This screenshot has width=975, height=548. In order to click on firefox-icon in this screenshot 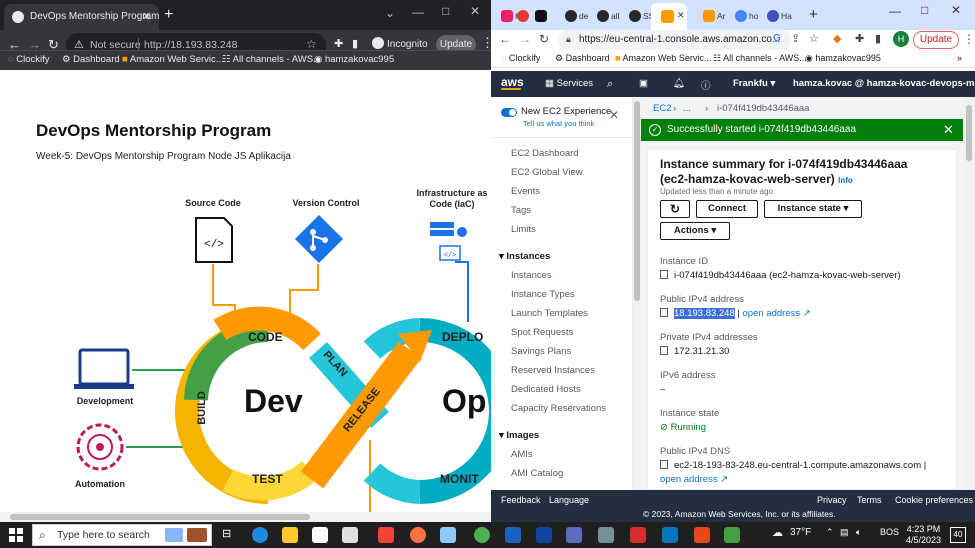, I will do `click(418, 535)`.